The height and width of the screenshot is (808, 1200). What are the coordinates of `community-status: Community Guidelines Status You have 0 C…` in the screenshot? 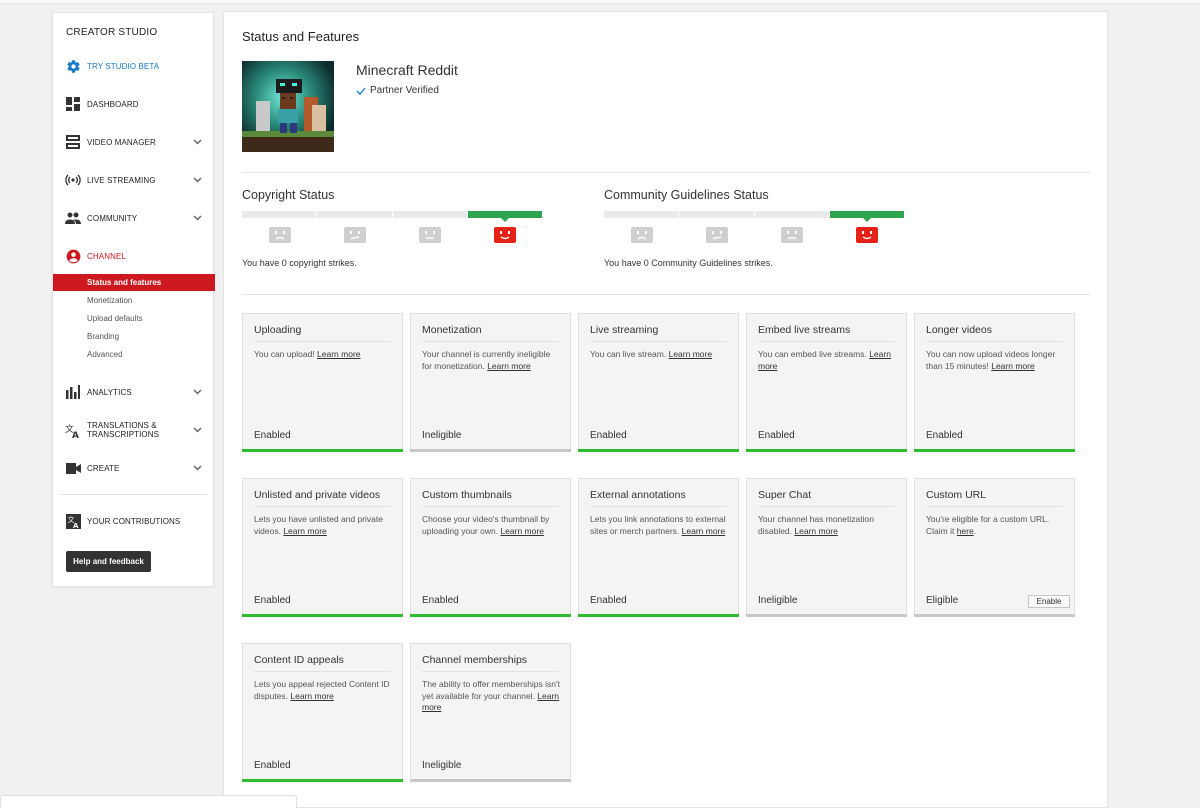 It's located at (764, 228).